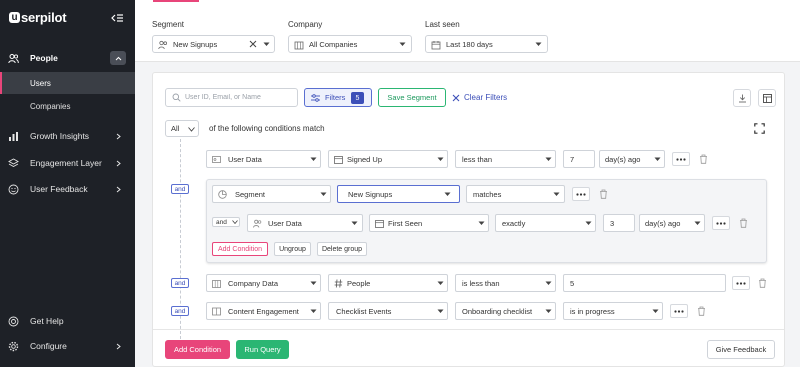  I want to click on group-condition-2-value-input: 3, so click(619, 223).